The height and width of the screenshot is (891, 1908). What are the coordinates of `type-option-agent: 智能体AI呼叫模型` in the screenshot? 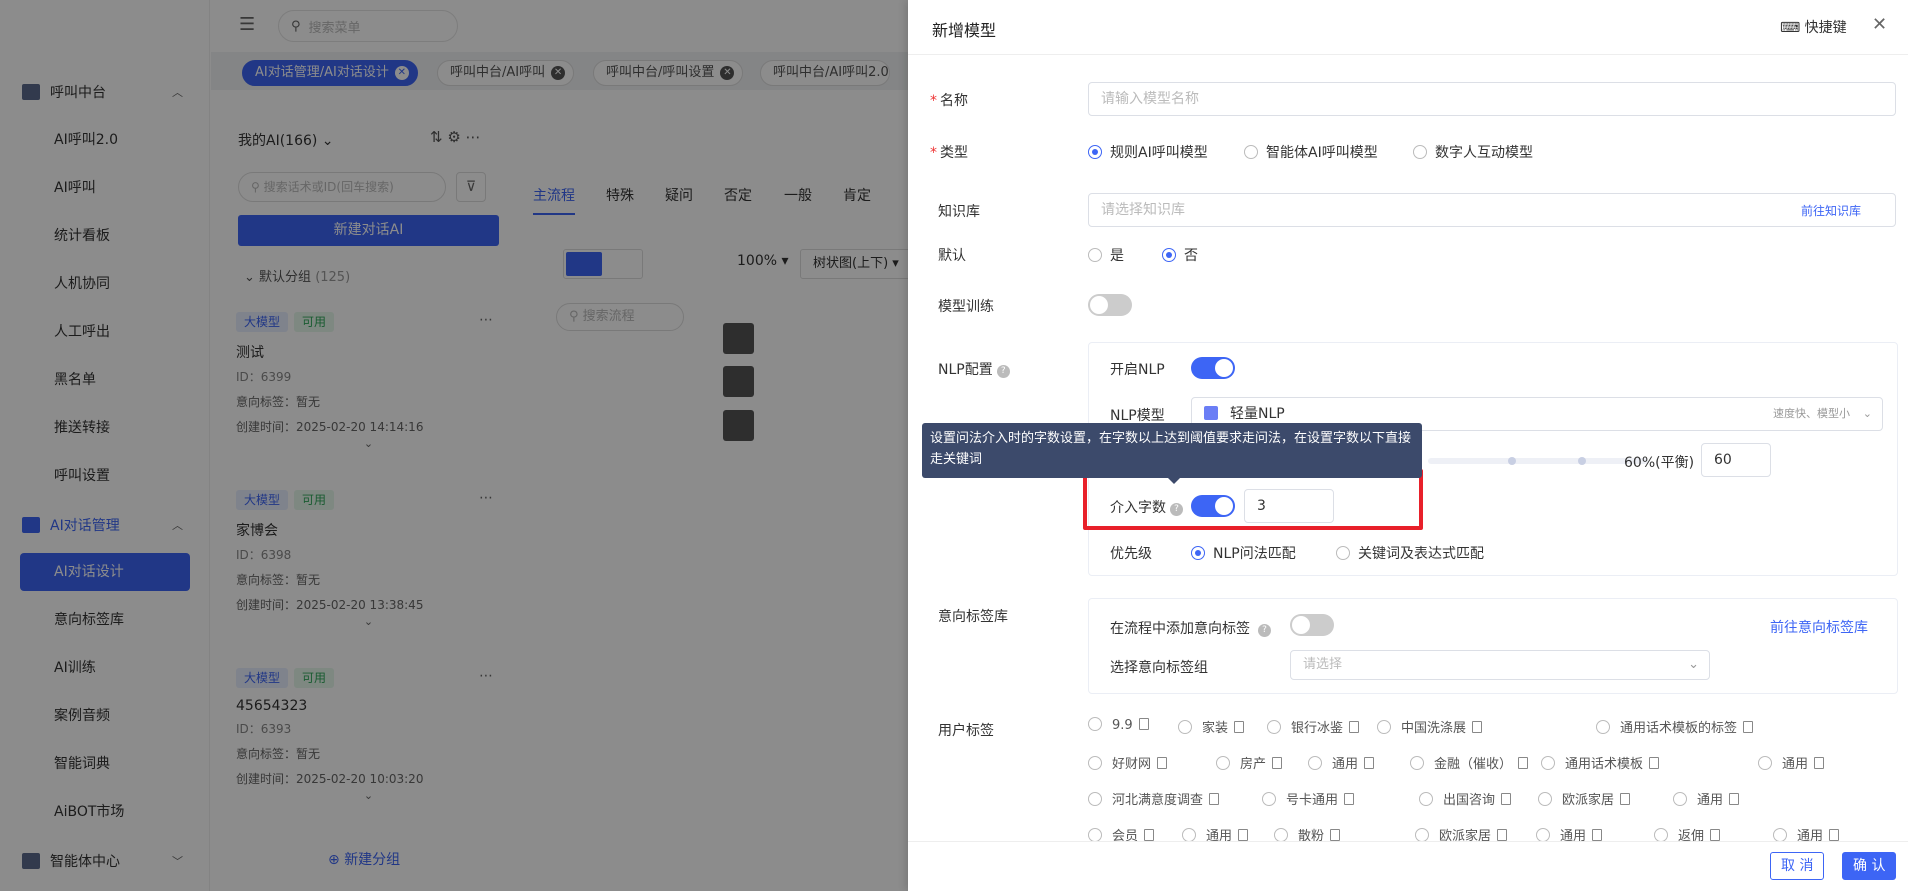 It's located at (1311, 152).